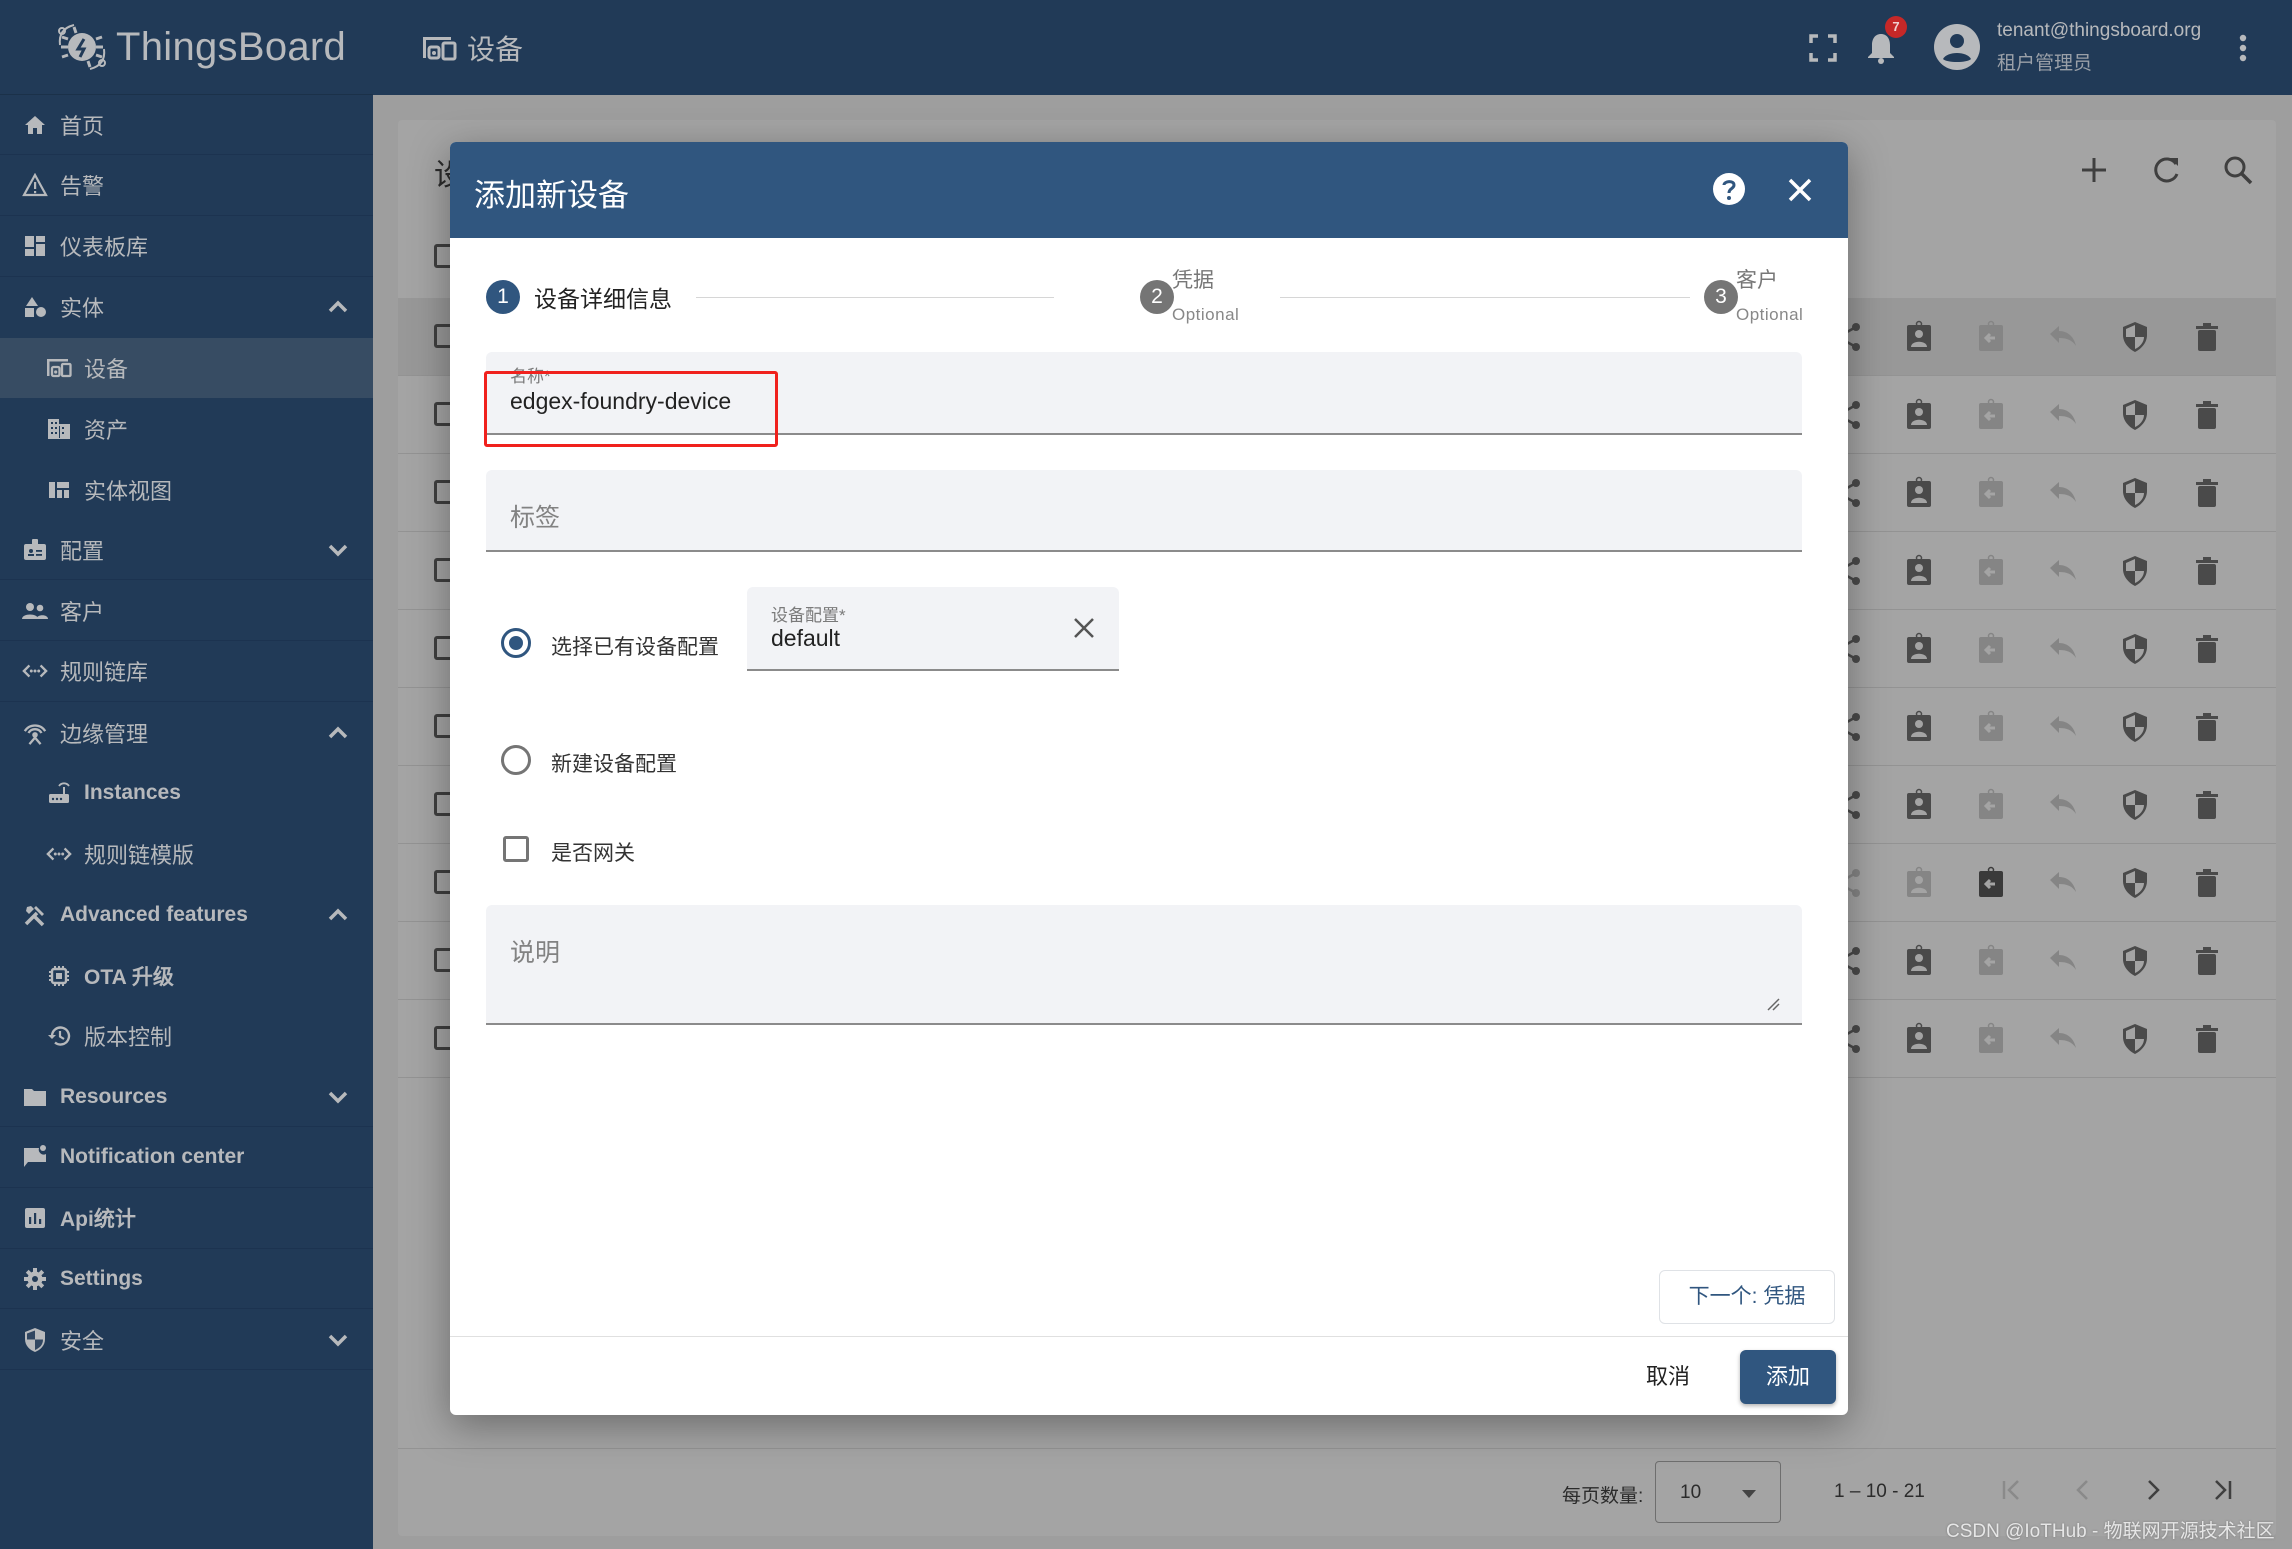  I want to click on help-icon, so click(1729, 189).